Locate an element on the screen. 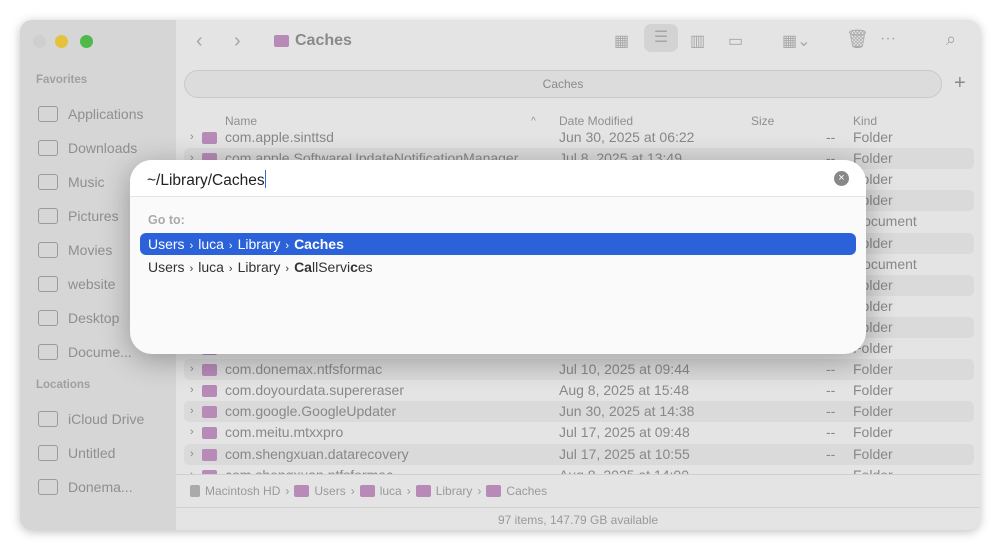 The width and height of the screenshot is (1000, 551). pictures-icon is located at coordinates (48, 216).